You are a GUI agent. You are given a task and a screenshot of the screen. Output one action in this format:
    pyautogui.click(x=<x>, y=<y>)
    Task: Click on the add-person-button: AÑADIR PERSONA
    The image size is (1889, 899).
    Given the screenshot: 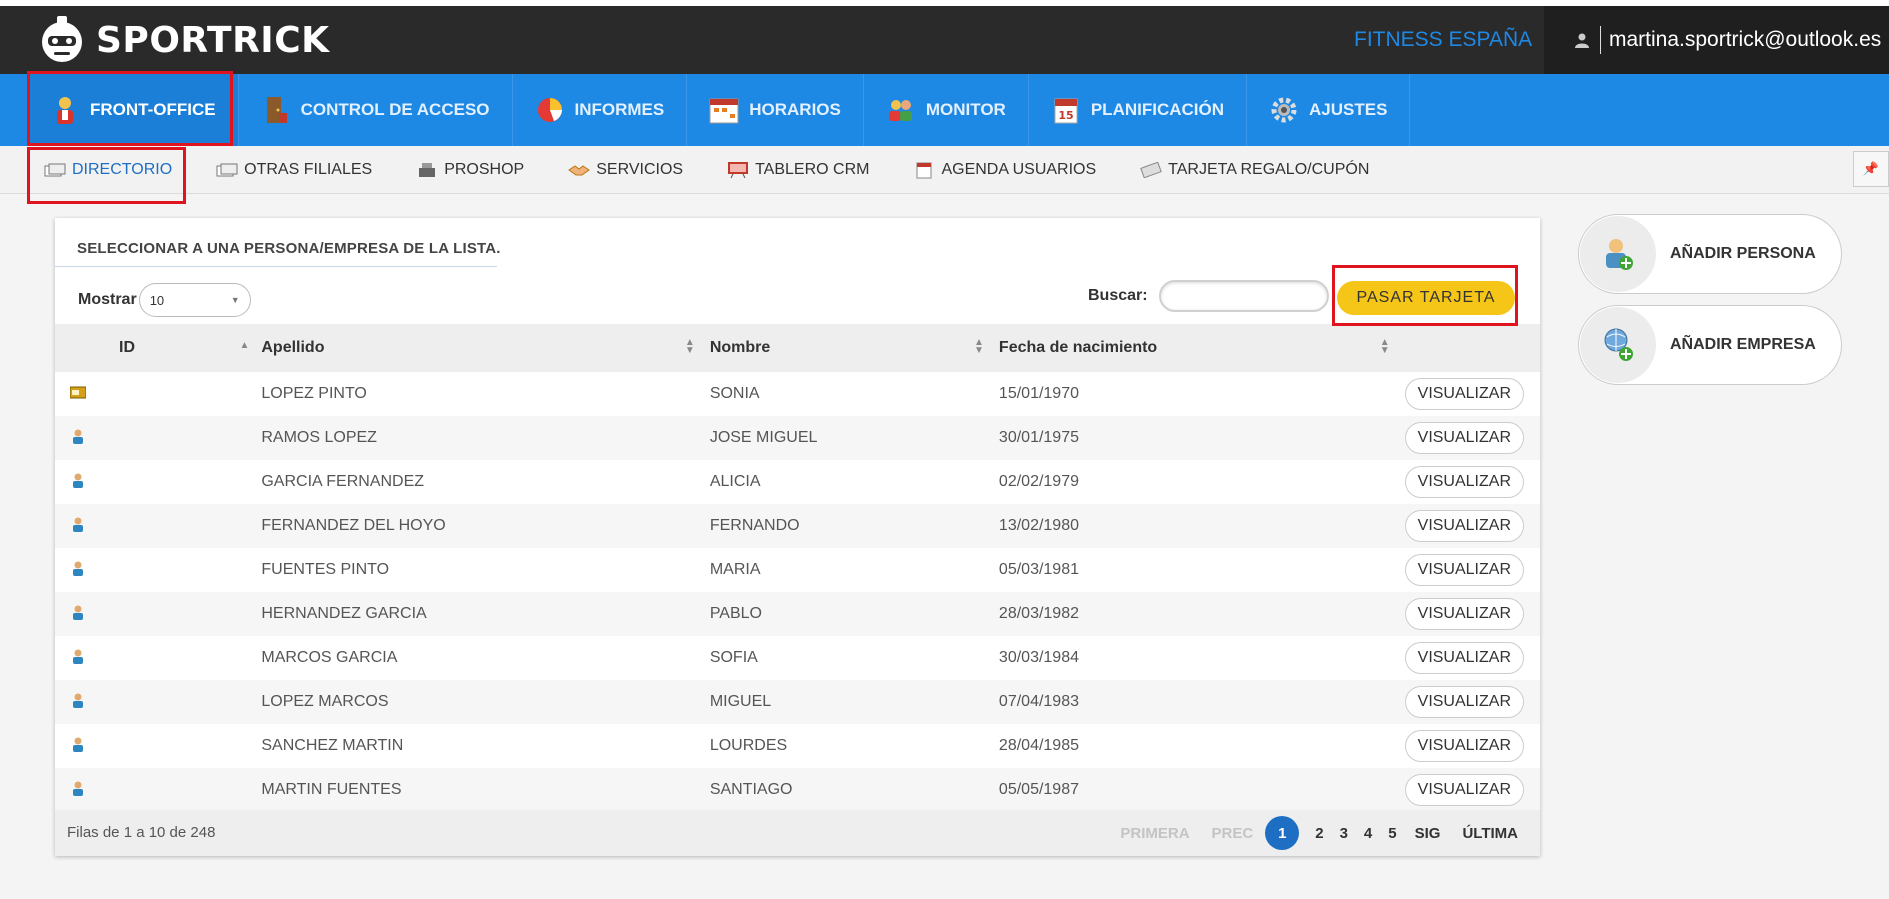 What is the action you would take?
    pyautogui.click(x=1710, y=254)
    